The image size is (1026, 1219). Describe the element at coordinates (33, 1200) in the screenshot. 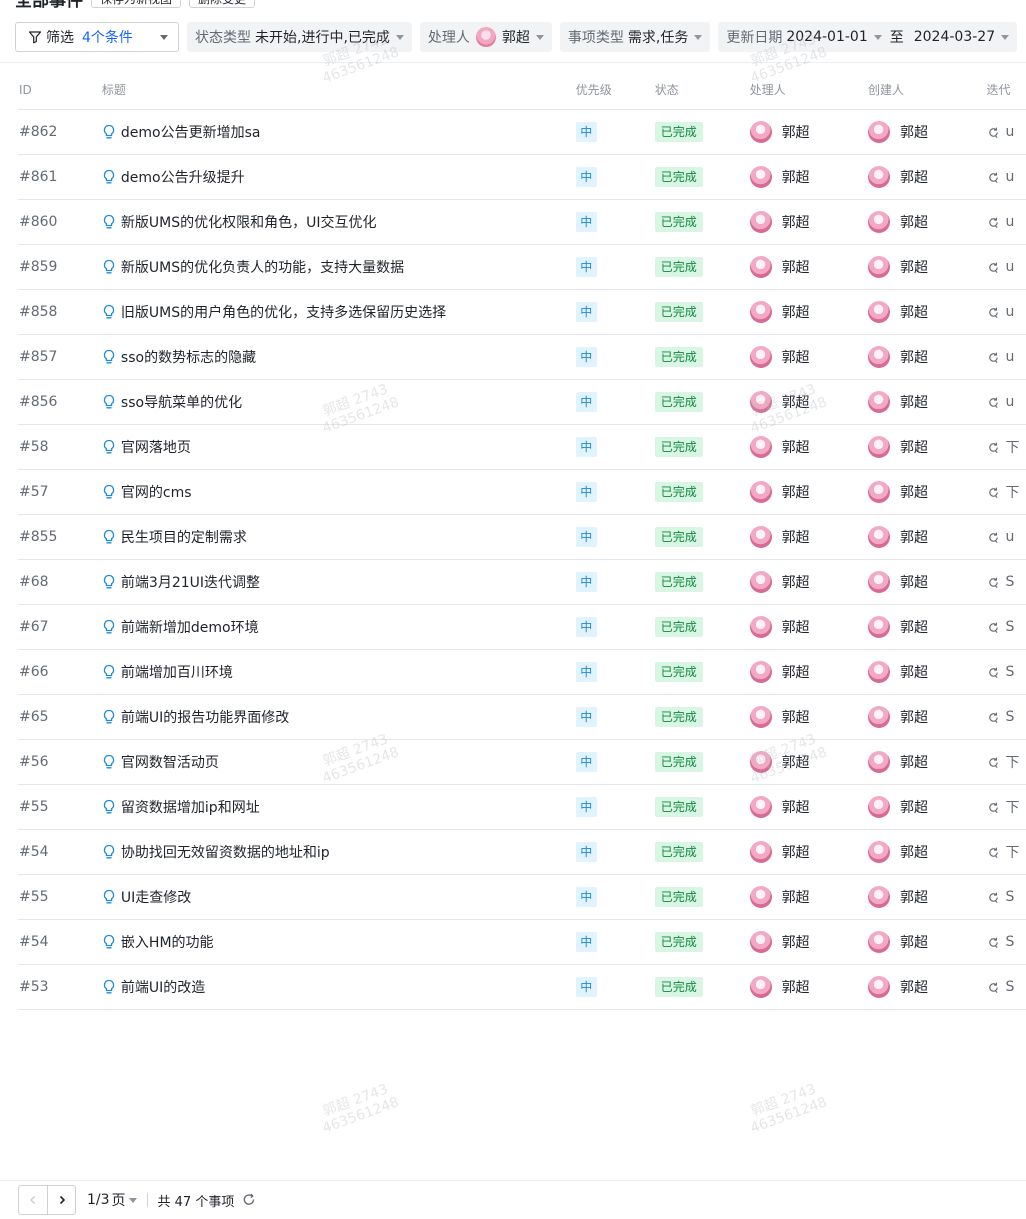

I see `prev-page-button` at that location.